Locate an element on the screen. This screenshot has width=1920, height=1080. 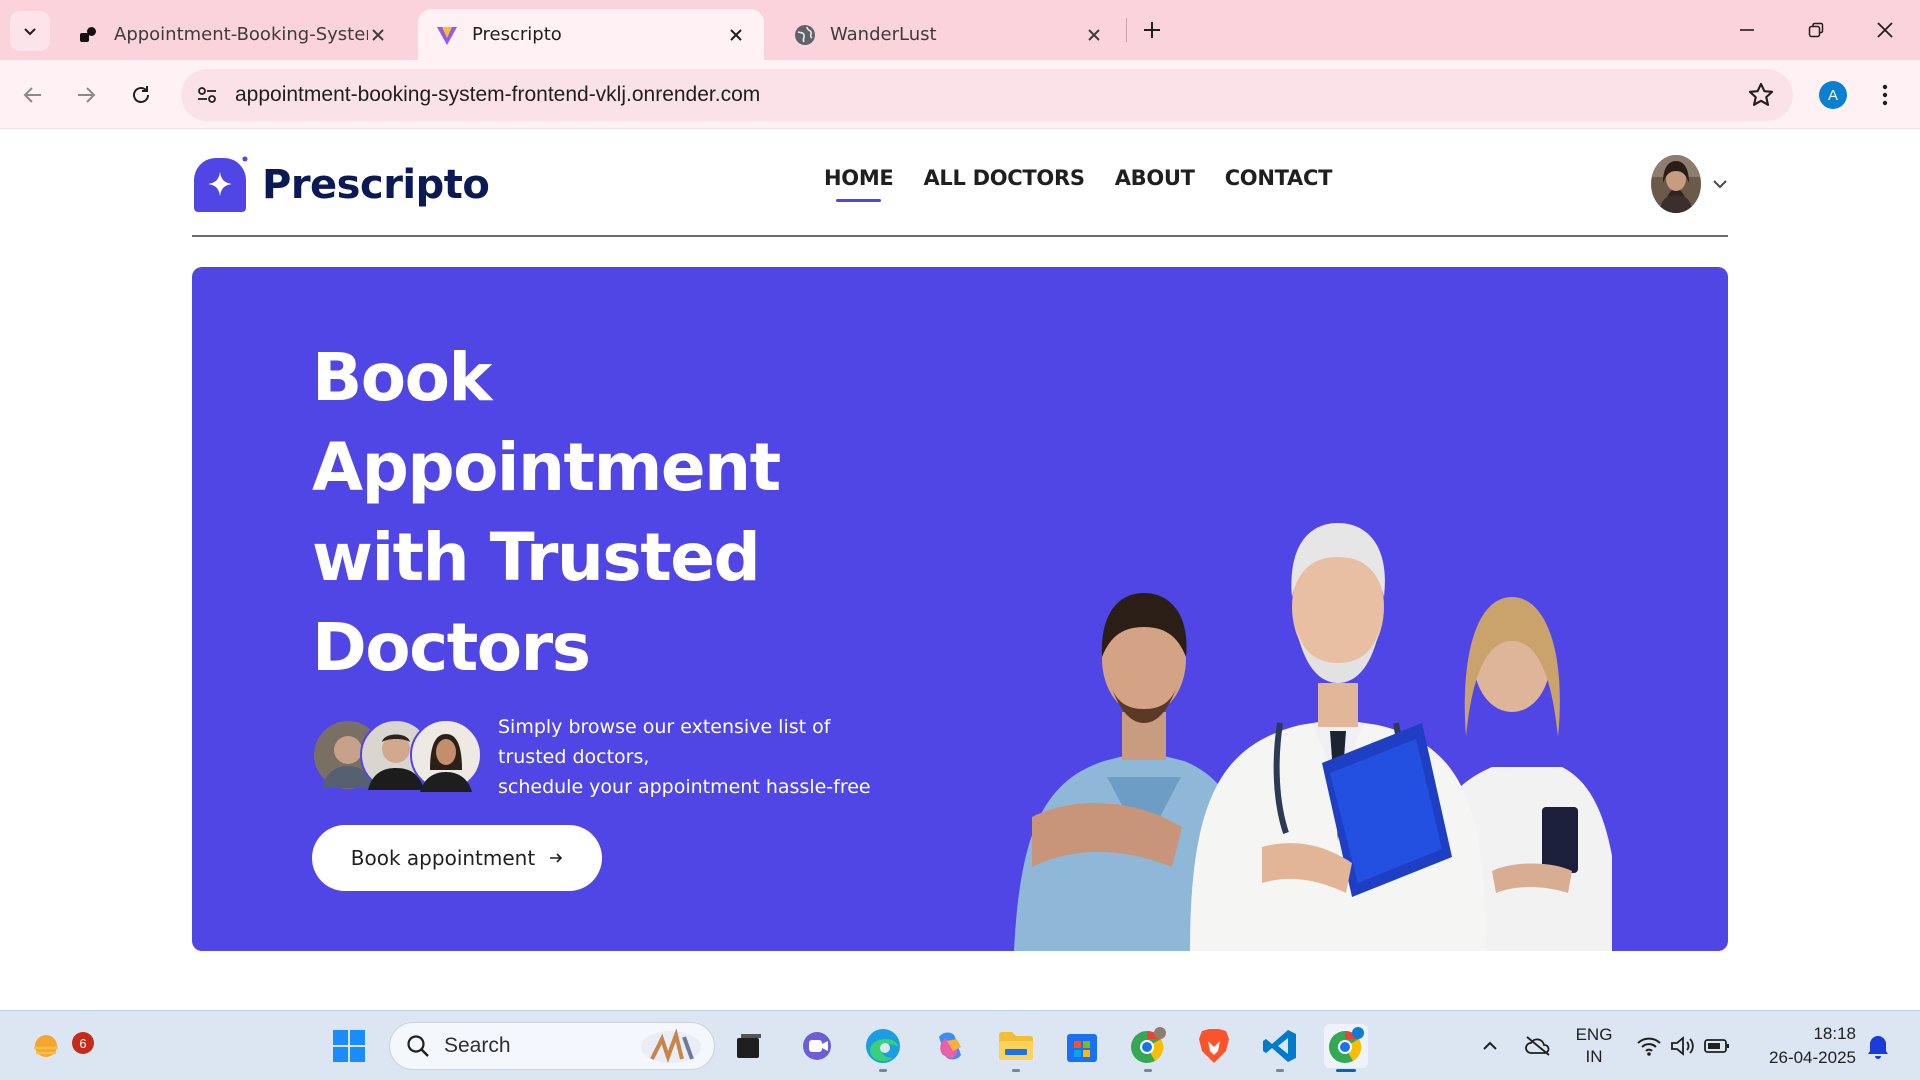
weather-widget: 6 is located at coordinates (59, 1046).